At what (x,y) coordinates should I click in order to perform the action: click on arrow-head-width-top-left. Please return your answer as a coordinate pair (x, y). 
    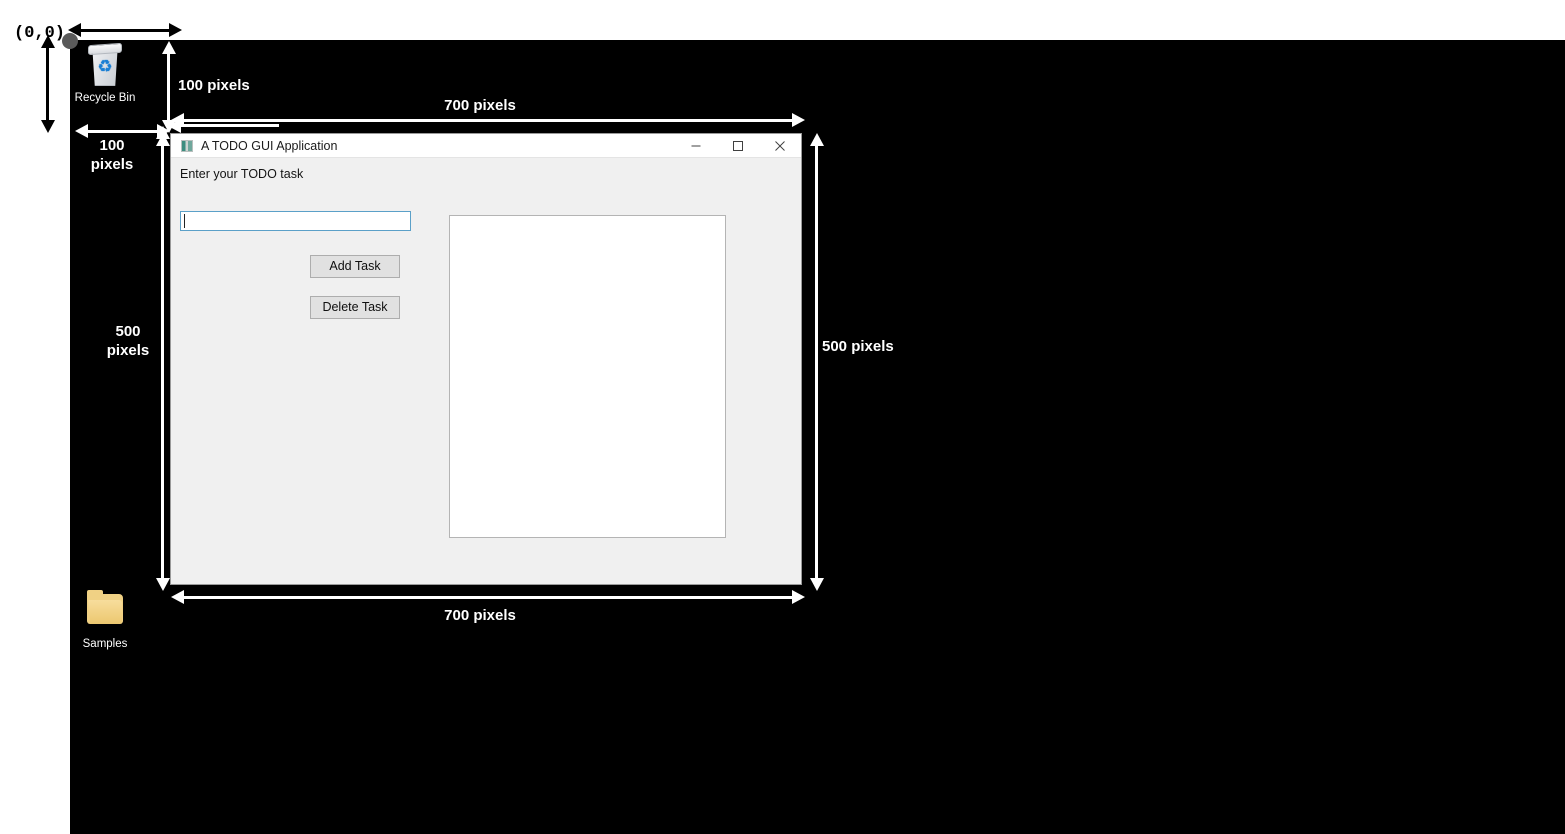
    Looking at the image, I should click on (177, 120).